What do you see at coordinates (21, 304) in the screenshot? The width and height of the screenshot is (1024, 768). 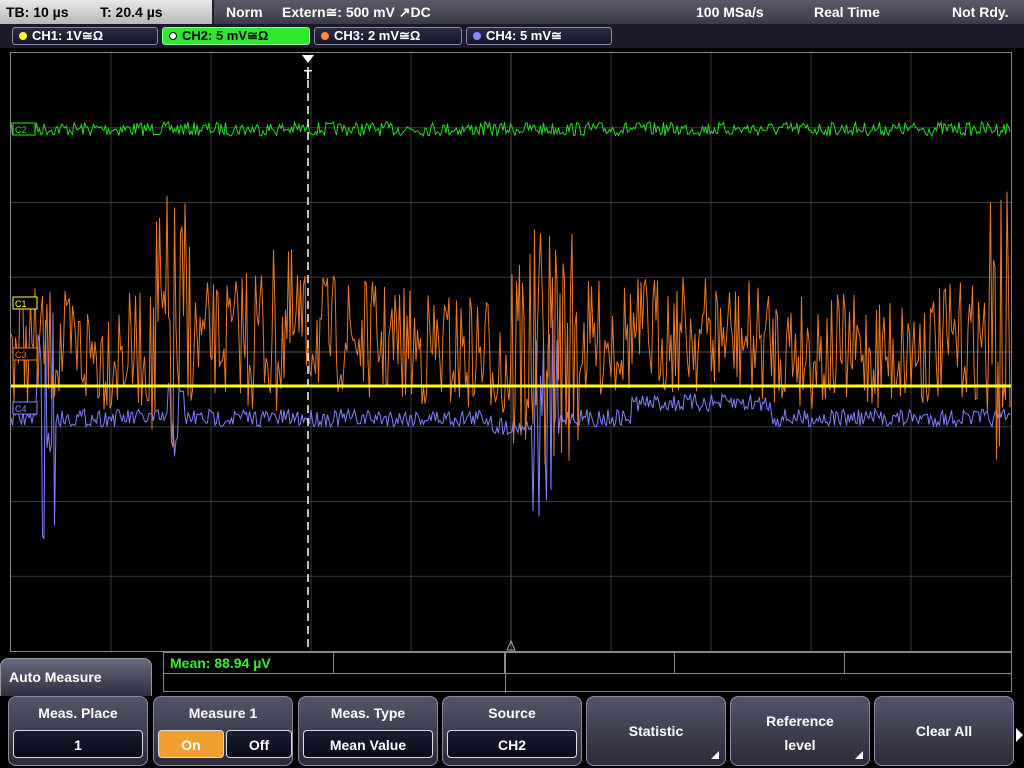 I see `ch1-marker-label: C1` at bounding box center [21, 304].